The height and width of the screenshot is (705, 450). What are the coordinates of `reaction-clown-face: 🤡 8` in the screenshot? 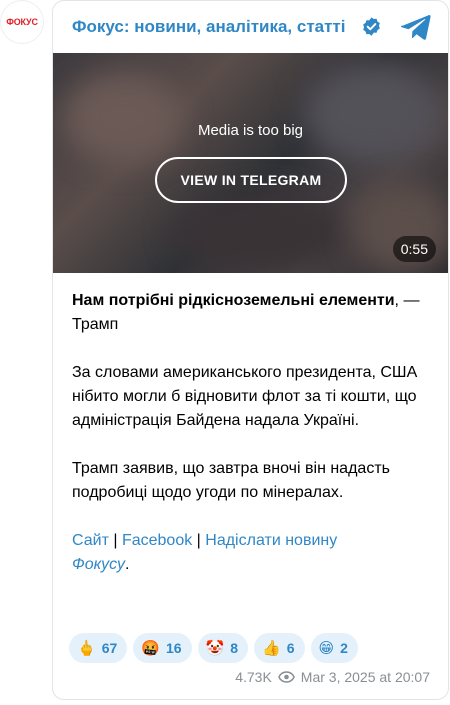 It's located at (223, 648).